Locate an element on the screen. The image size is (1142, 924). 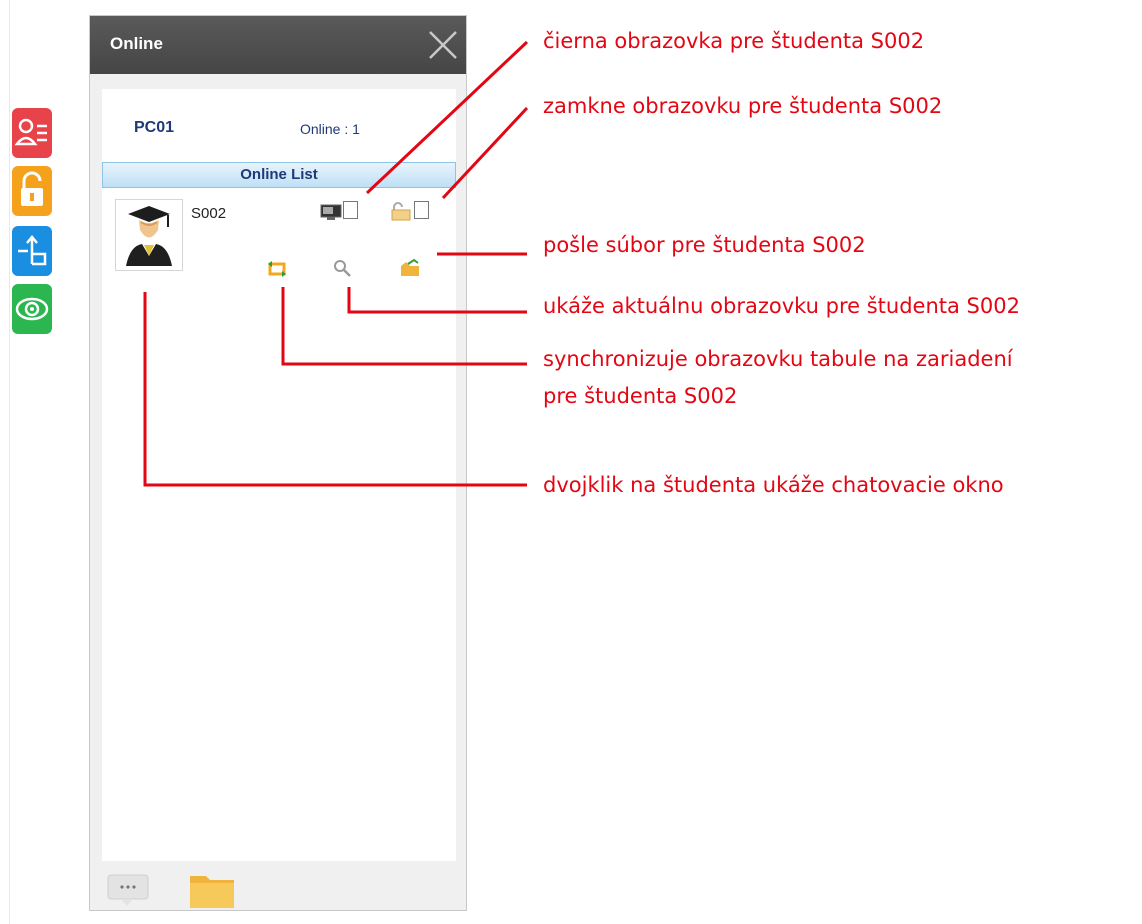
annotation-black-screen: čierna obrazovka pre študenta S002 is located at coordinates (734, 41).